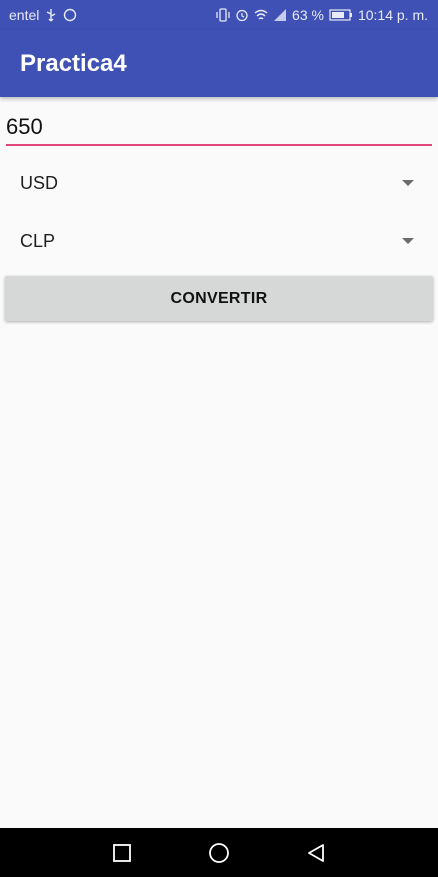 The image size is (438, 877). What do you see at coordinates (392, 15) in the screenshot?
I see `clock: 10:14 p. m.` at bounding box center [392, 15].